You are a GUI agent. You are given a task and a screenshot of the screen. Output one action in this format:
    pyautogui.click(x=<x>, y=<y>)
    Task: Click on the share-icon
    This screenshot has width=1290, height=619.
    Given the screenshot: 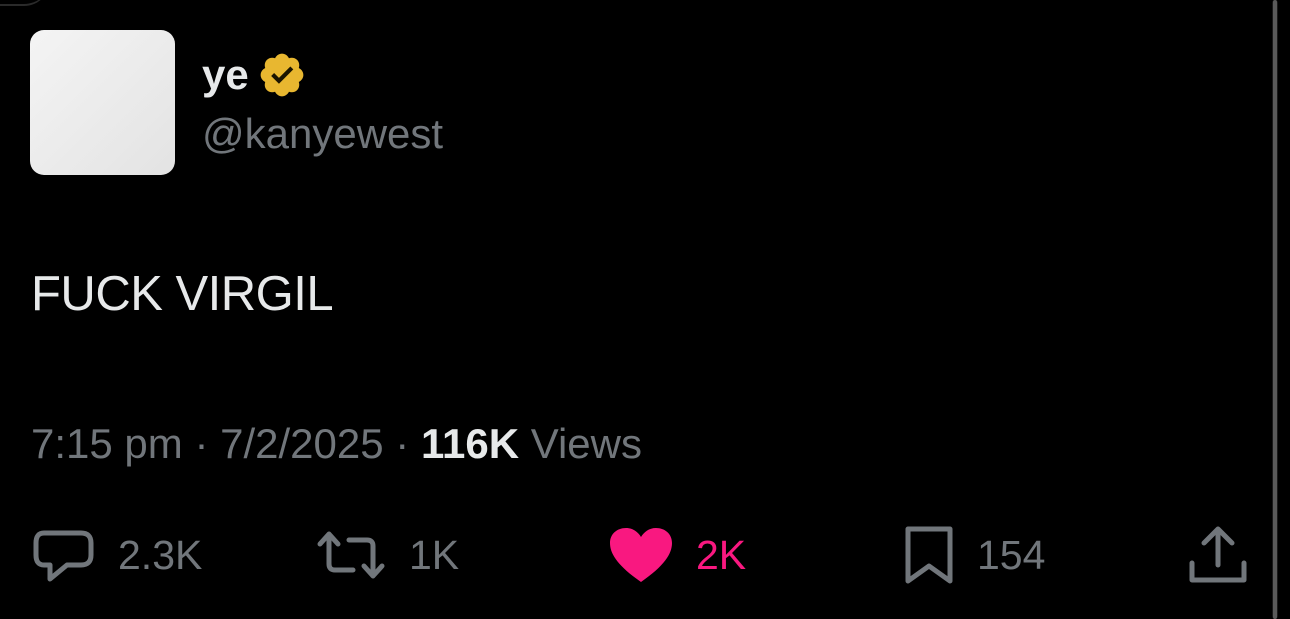 What is the action you would take?
    pyautogui.click(x=1218, y=555)
    